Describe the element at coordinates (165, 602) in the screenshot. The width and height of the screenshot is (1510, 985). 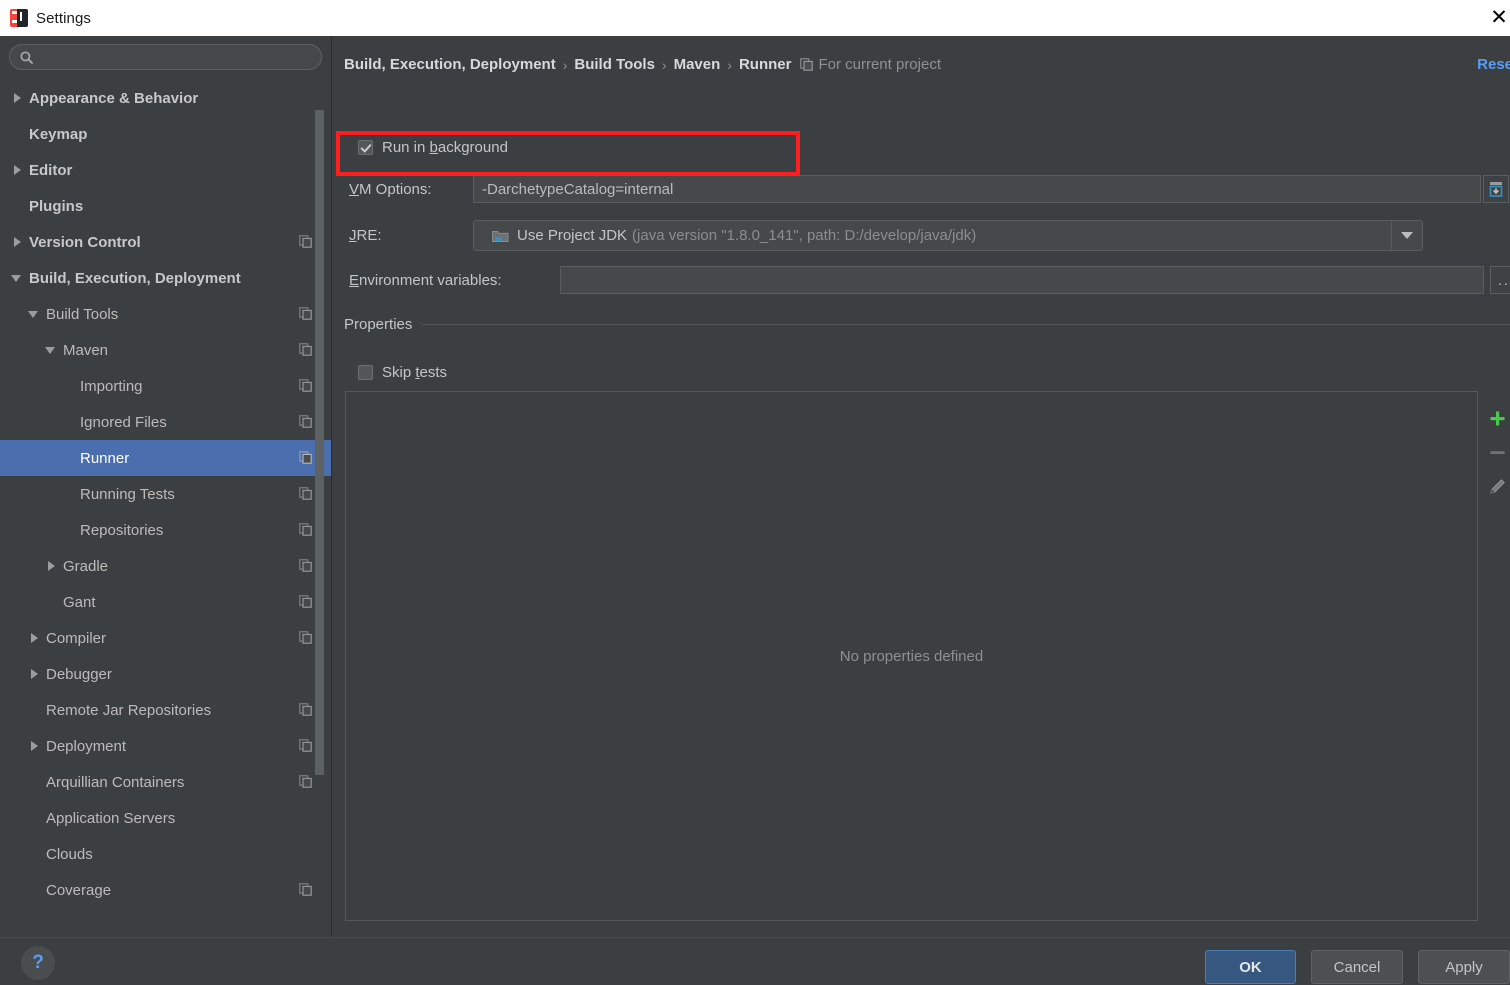
I see `sidebar-item-gant: Gant` at that location.